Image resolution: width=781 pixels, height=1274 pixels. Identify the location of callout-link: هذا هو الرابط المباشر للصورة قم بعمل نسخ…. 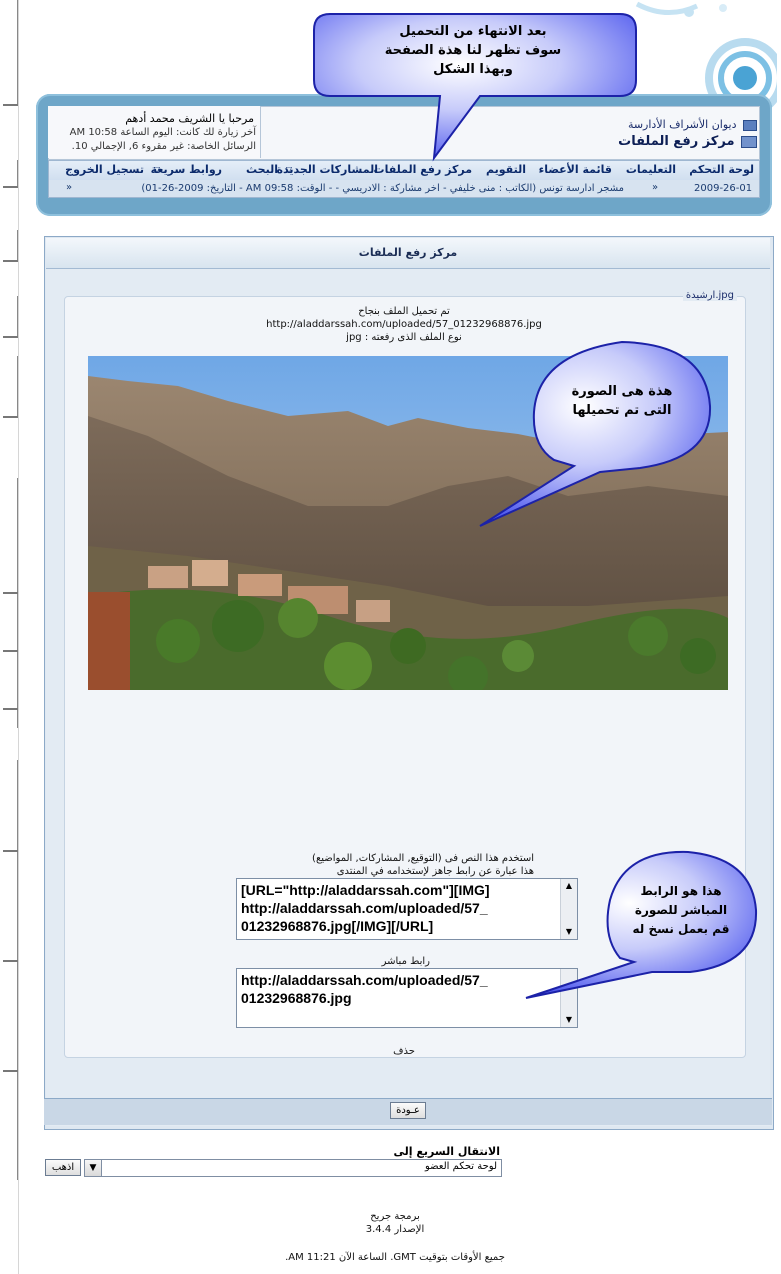
(681, 910).